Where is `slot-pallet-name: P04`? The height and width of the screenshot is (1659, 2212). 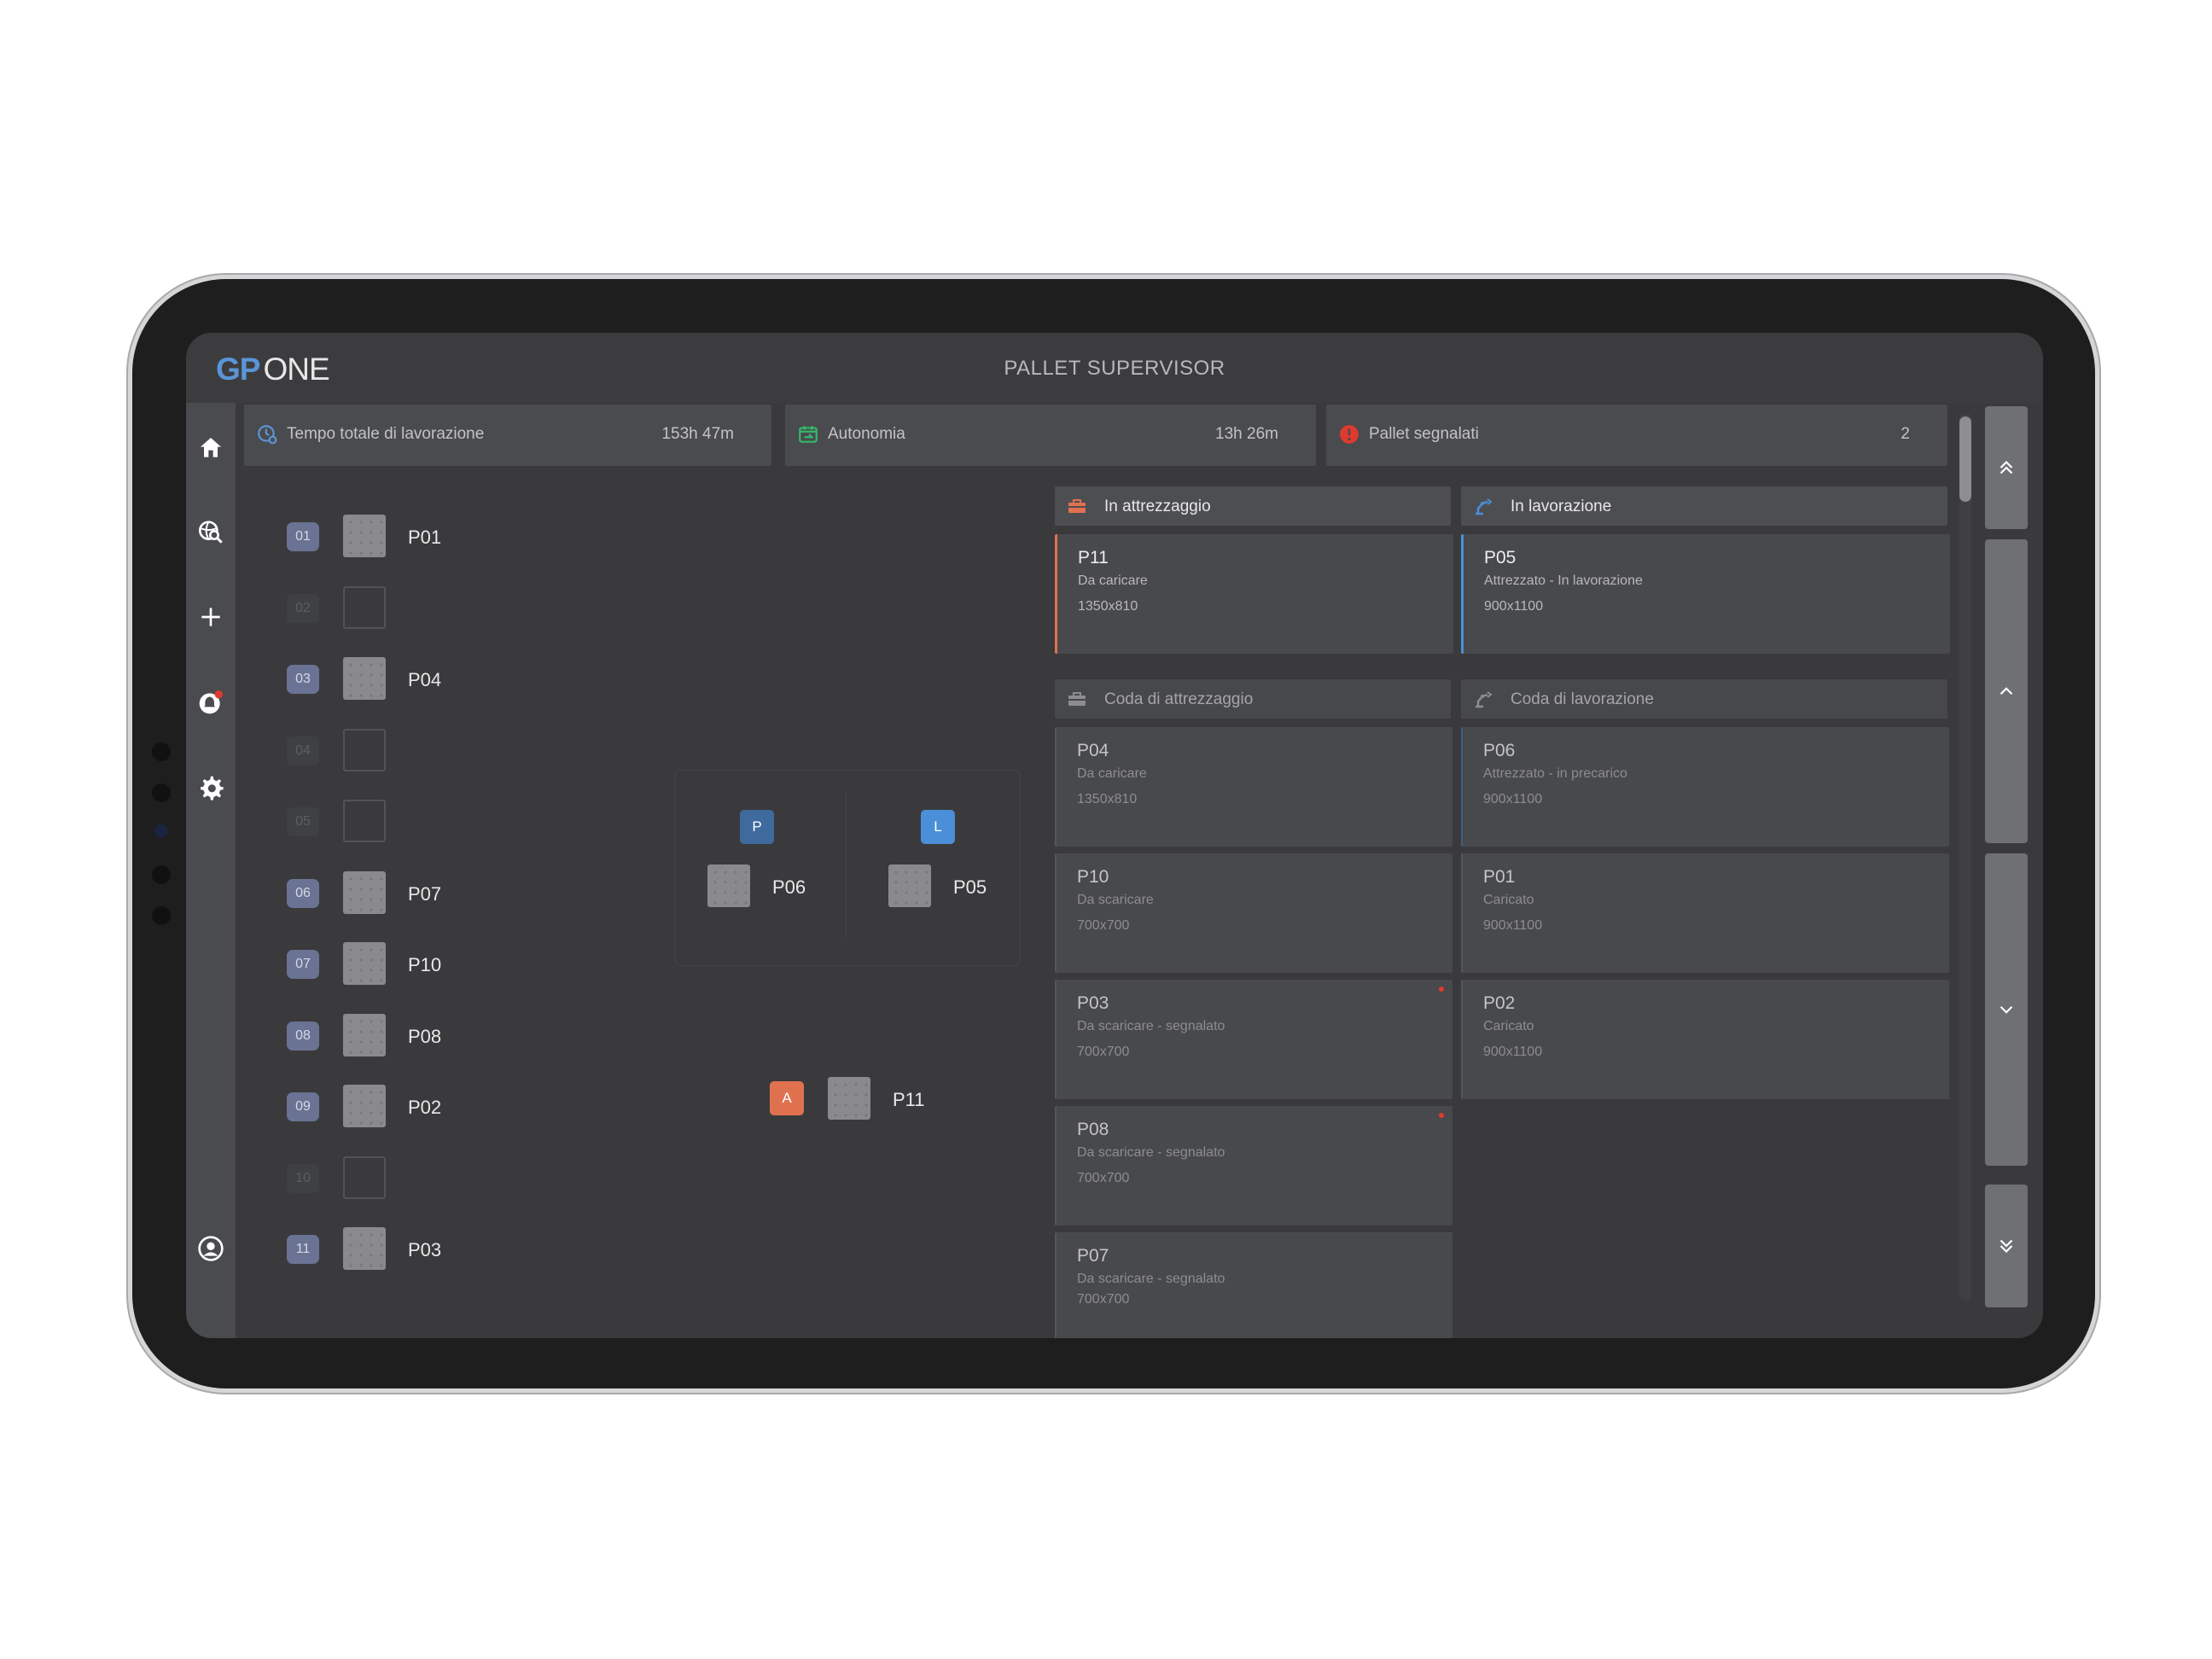
slot-pallet-name: P04 is located at coordinates (425, 679).